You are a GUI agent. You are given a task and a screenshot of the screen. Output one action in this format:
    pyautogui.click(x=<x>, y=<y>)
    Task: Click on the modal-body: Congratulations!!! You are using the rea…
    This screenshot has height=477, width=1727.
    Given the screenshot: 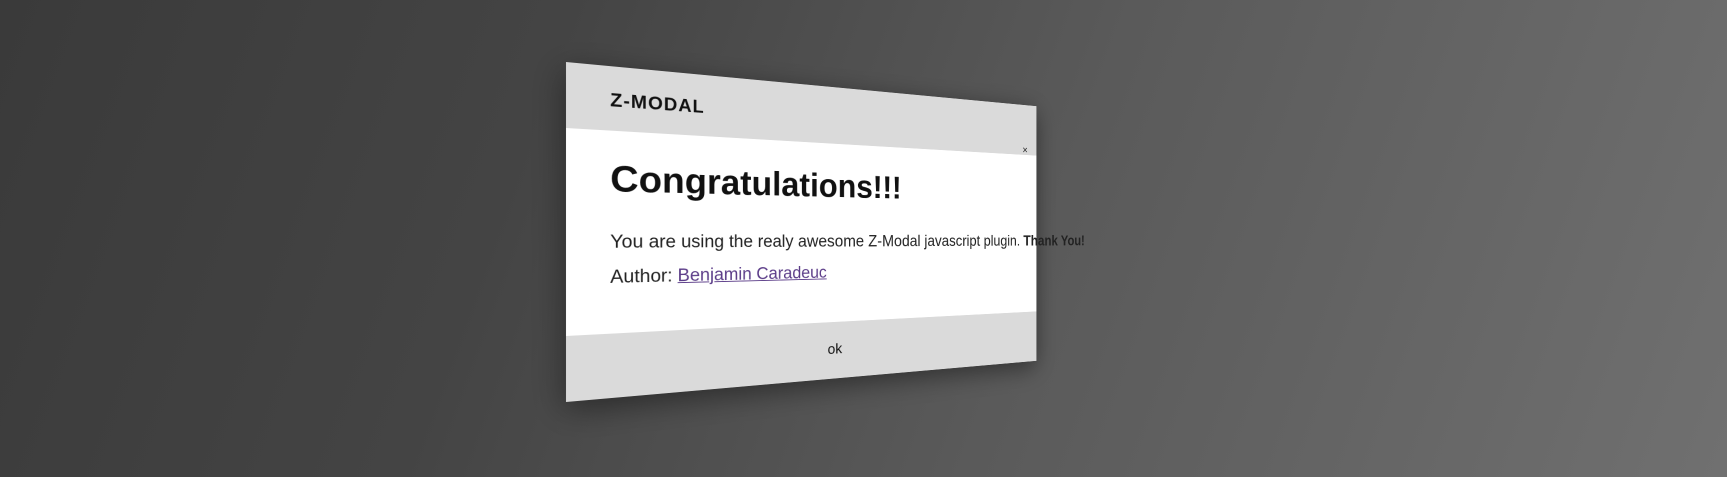 What is the action you would take?
    pyautogui.click(x=847, y=223)
    